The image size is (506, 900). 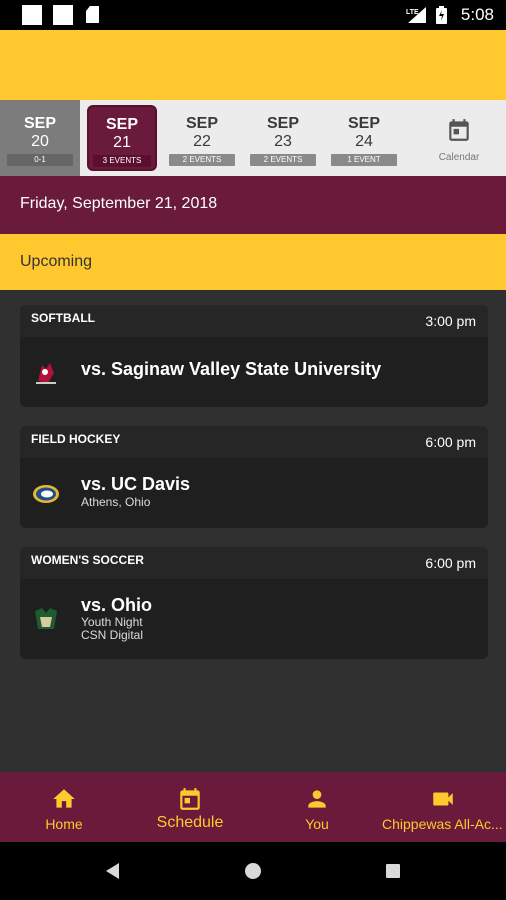 I want to click on svg-text: LTE, so click(x=412, y=12).